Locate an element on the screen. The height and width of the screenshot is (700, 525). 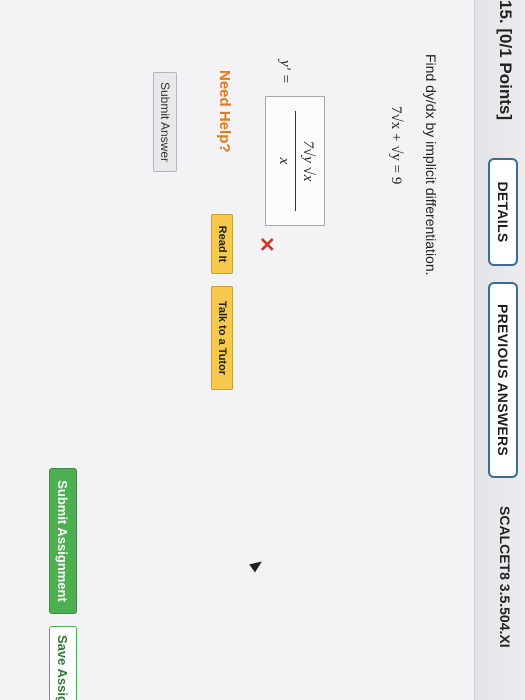
mouse-cursor-icon is located at coordinates (257, 565).